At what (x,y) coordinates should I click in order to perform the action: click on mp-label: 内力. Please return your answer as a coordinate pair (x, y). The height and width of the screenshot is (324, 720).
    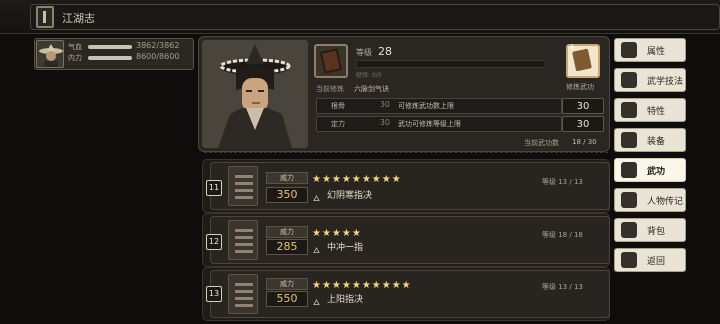
    Looking at the image, I should click on (75, 58).